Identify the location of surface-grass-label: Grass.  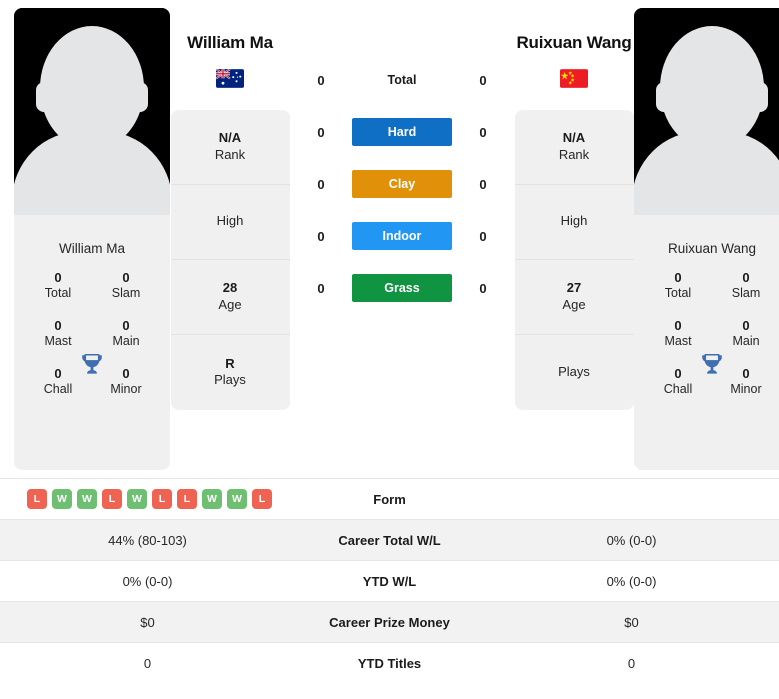
(402, 288).